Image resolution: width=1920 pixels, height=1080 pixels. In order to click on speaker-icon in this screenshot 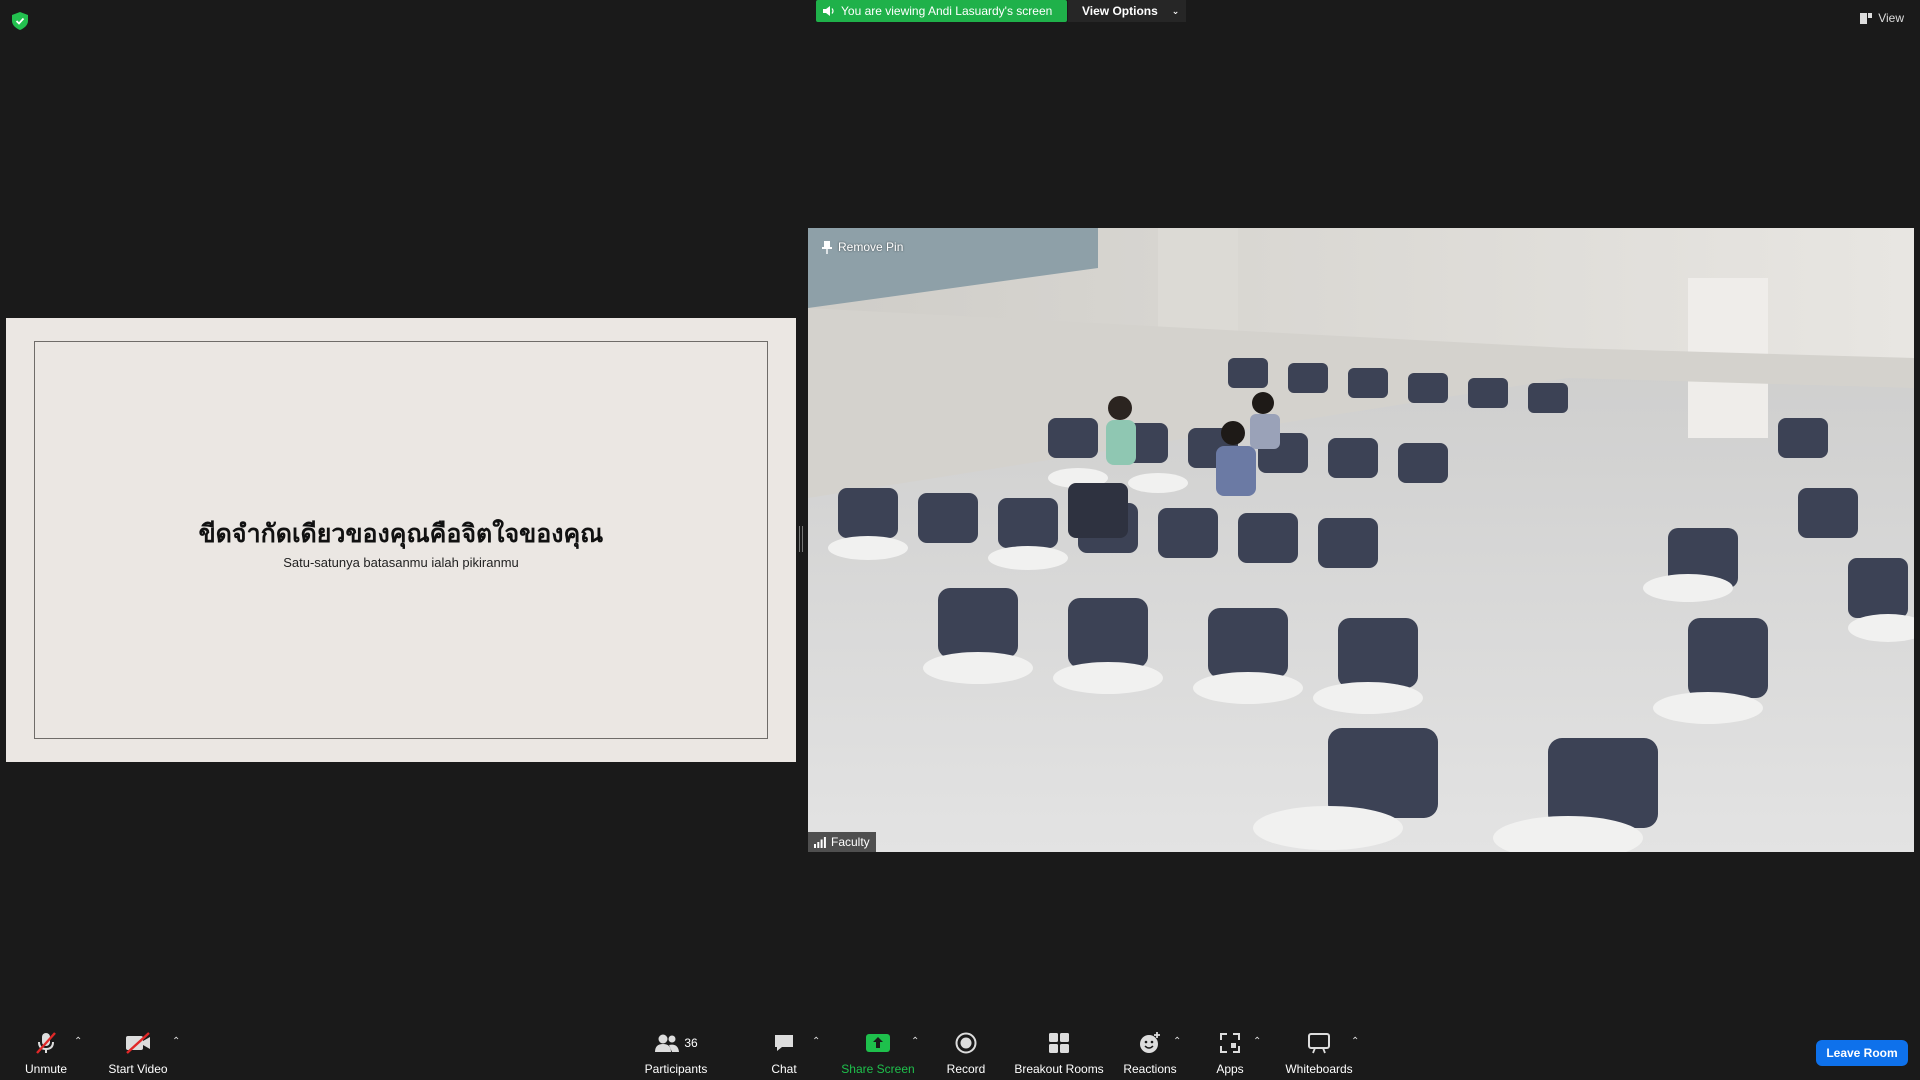, I will do `click(828, 11)`.